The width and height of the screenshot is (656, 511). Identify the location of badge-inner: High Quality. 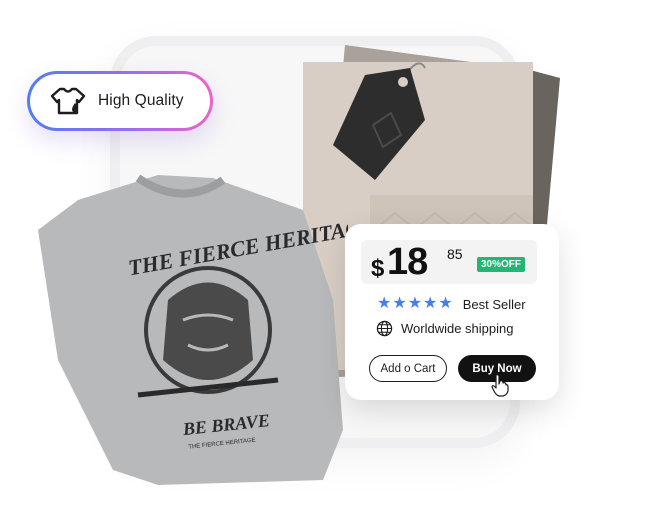
(120, 101).